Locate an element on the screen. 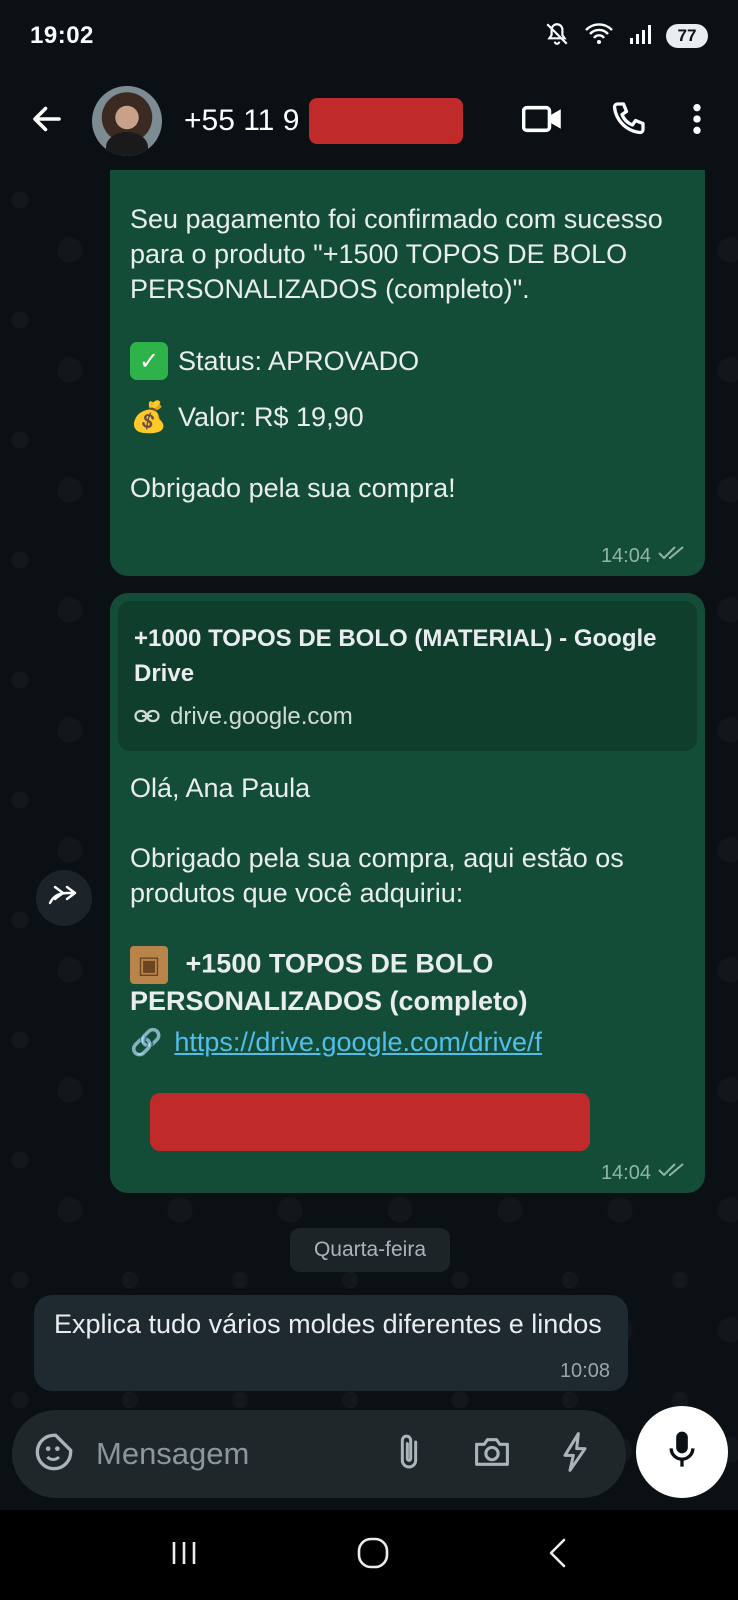  mute-icon is located at coordinates (557, 36).